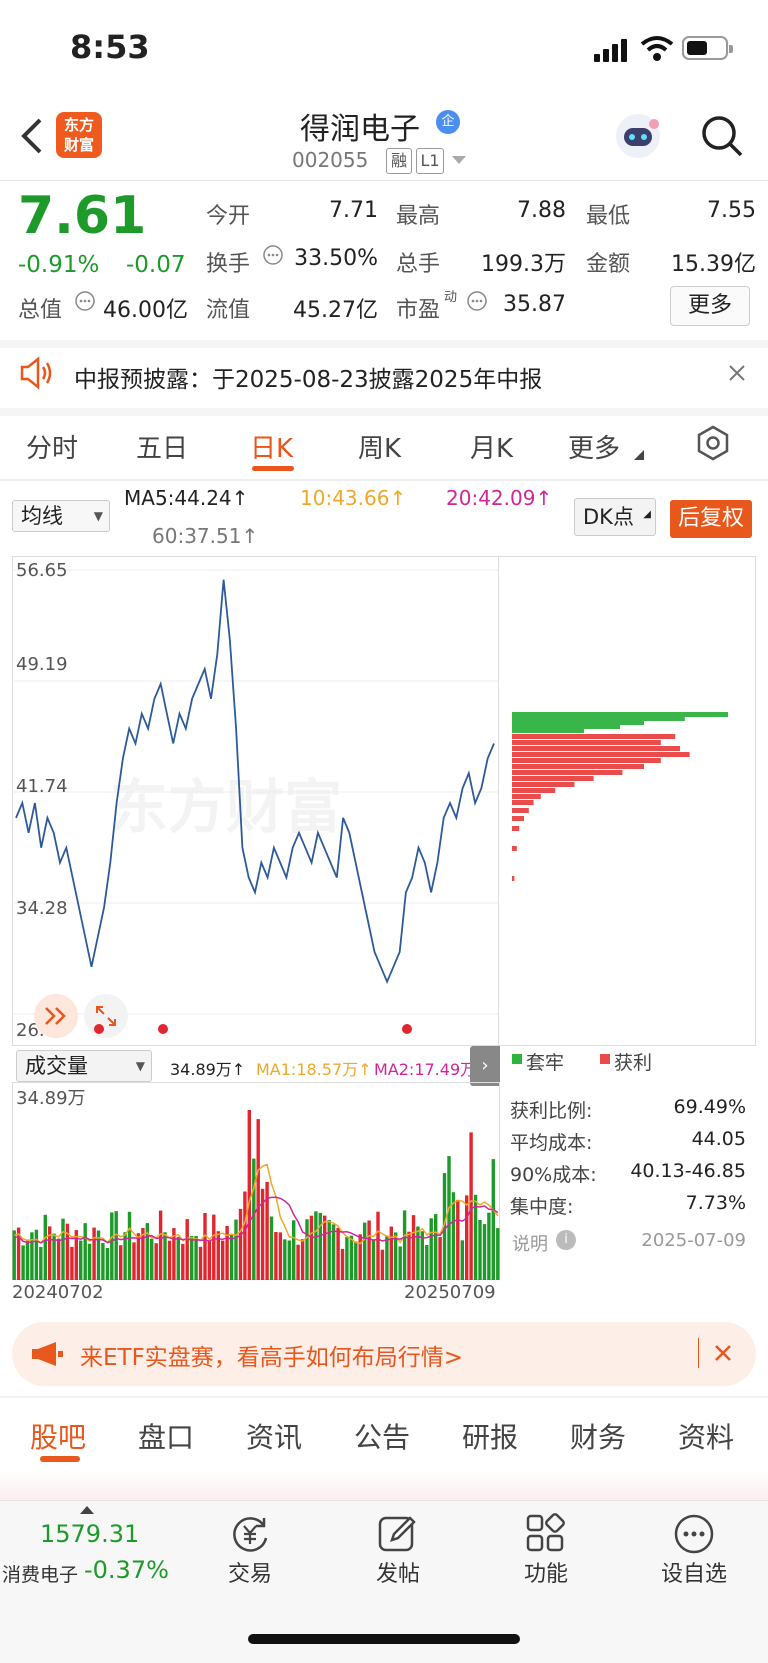  I want to click on dock-trade: 交易, so click(250, 1572).